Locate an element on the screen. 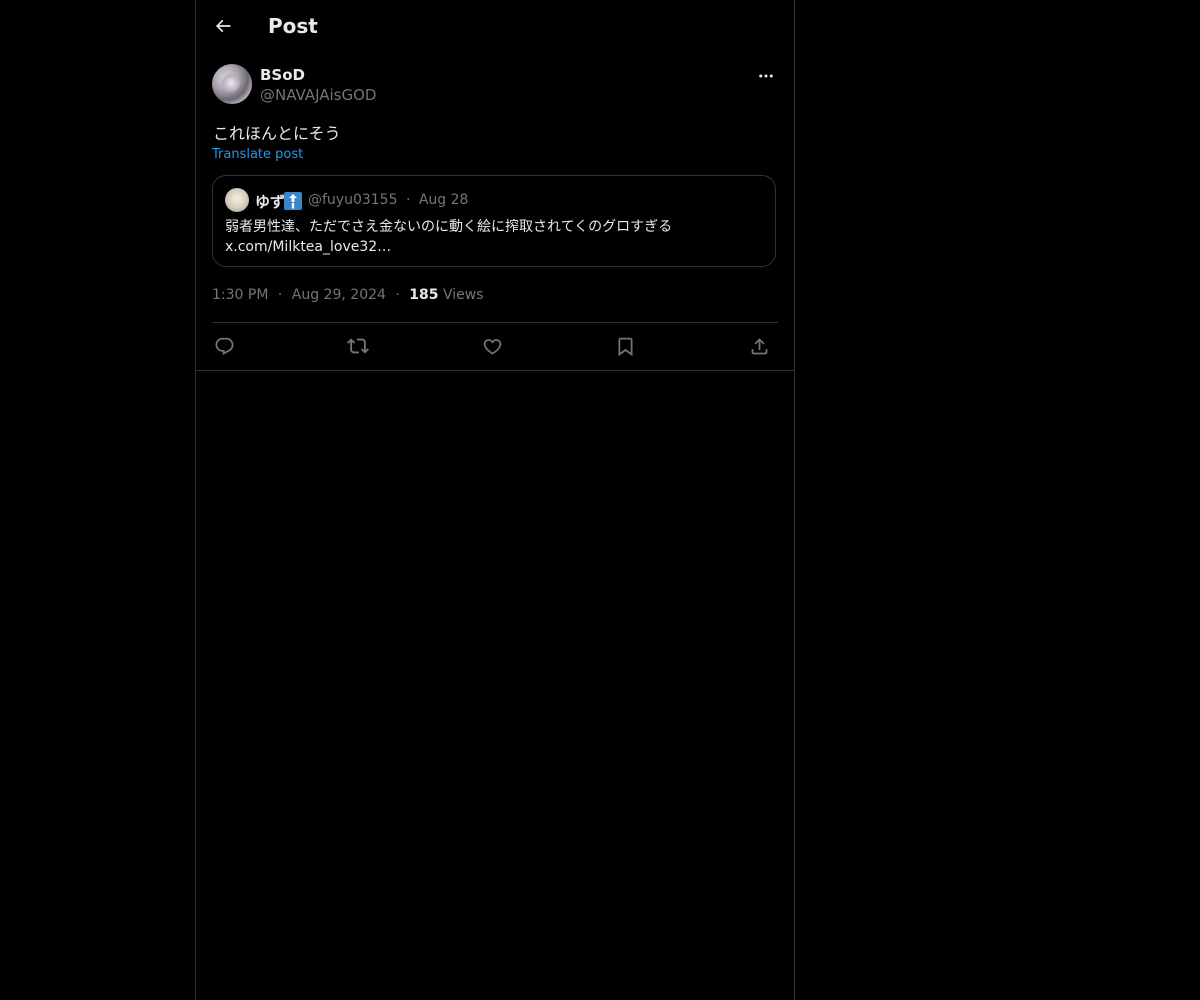  repost-button is located at coordinates (358, 346).